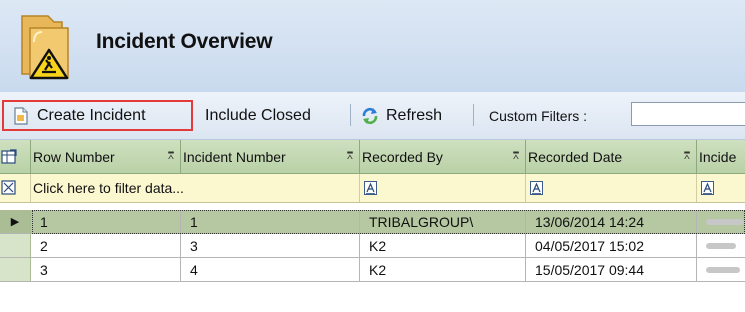  I want to click on column-header-incident-number: Incident Number ⩞, so click(270, 156).